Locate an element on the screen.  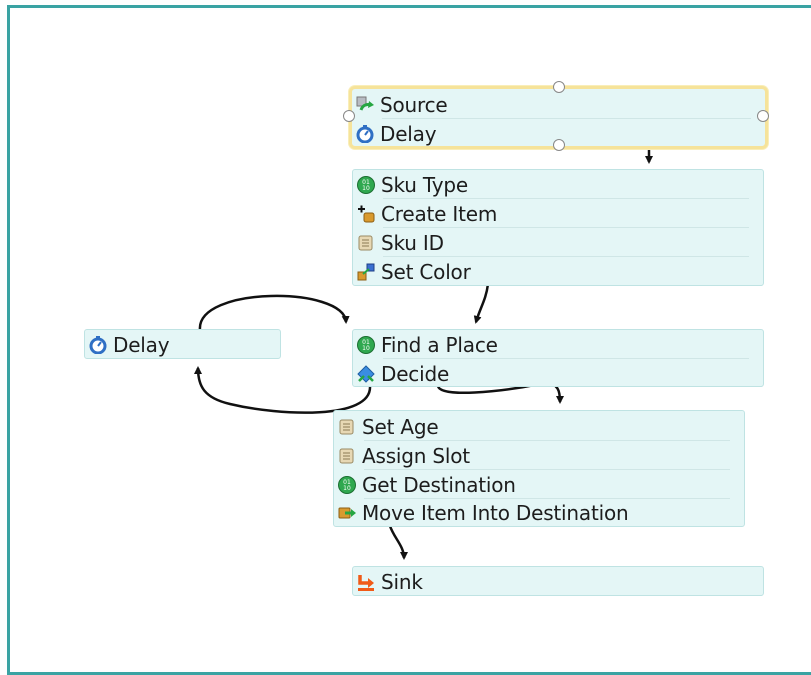
activity-row-sink: Sink is located at coordinates (558, 581).